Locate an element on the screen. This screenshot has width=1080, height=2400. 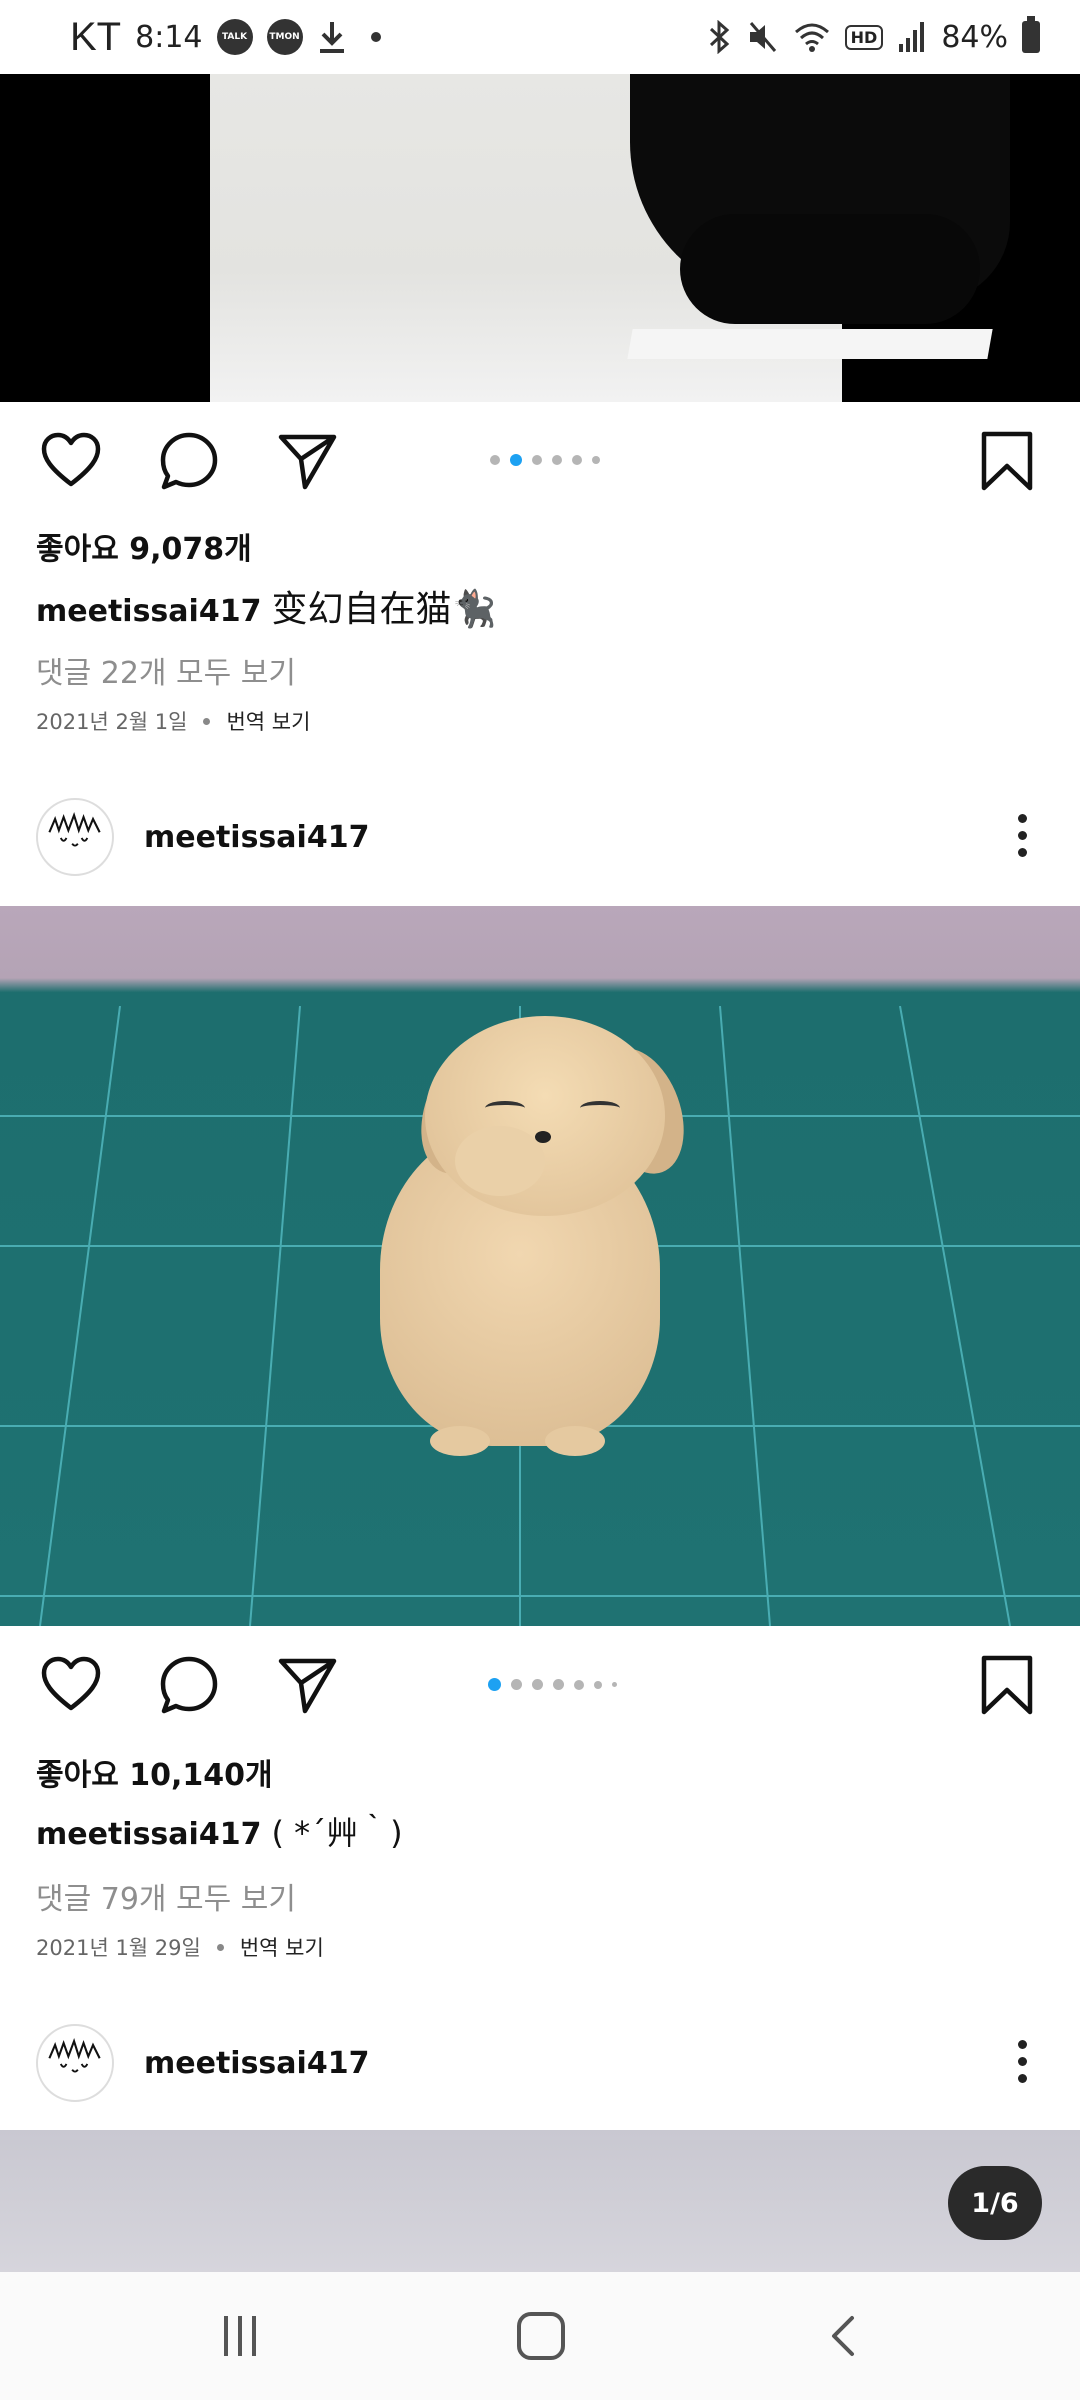
post-image is located at coordinates (540, 2201).